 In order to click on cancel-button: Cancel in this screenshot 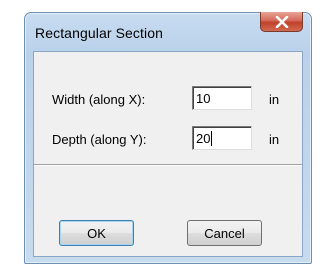, I will do `click(224, 233)`.